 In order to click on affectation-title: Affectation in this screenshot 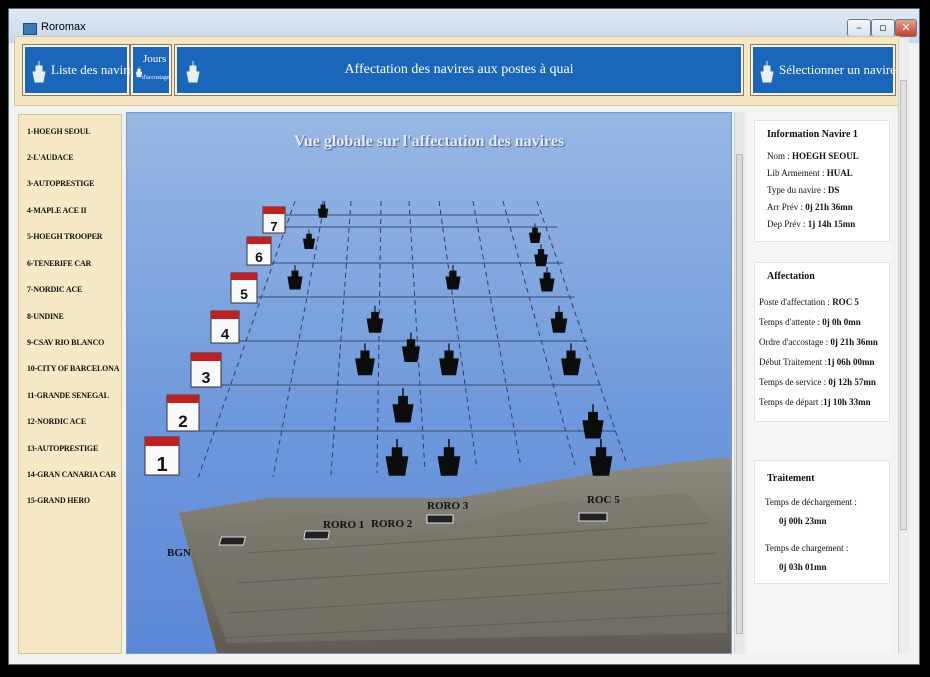, I will do `click(791, 276)`.